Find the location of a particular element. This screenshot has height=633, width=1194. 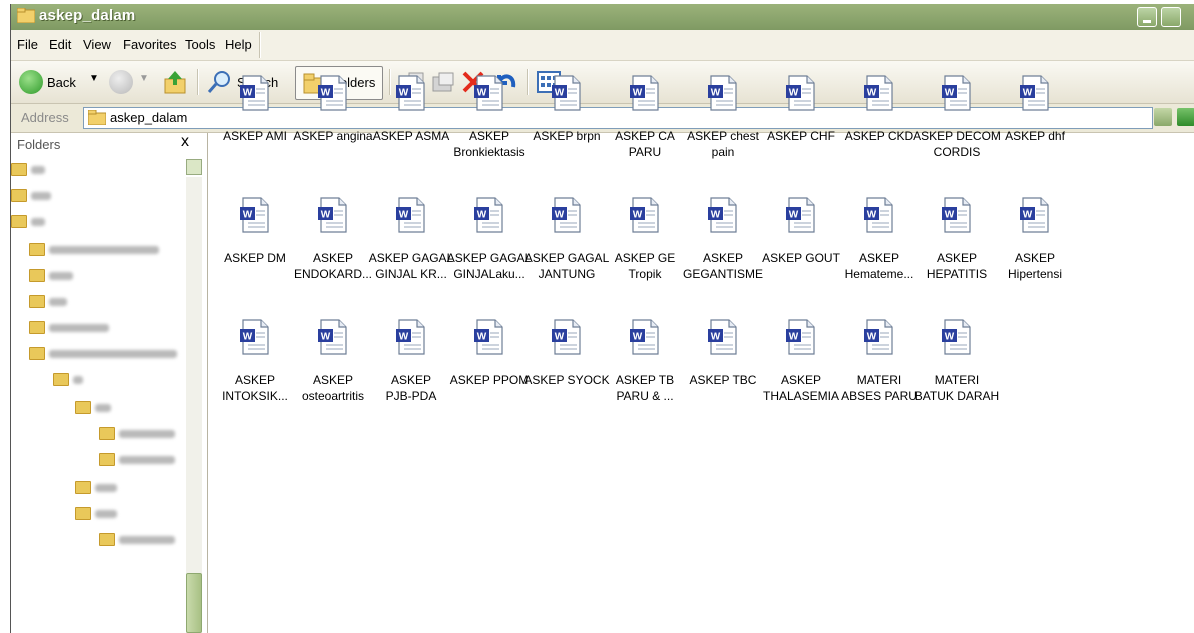

title-bar: askep_dalam is located at coordinates (602, 17).